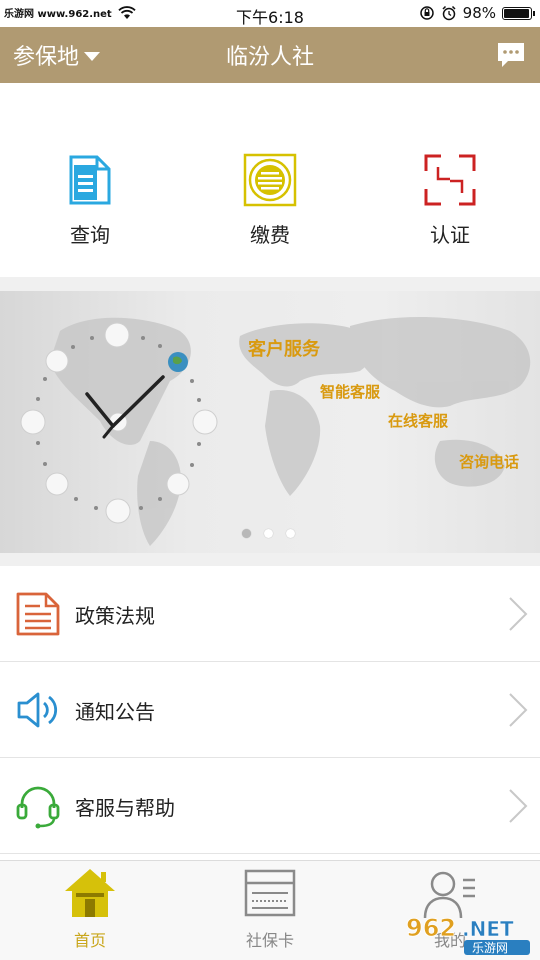 The width and height of the screenshot is (540, 960). Describe the element at coordinates (489, 462) in the screenshot. I see `banner-item: 咨询电话` at that location.